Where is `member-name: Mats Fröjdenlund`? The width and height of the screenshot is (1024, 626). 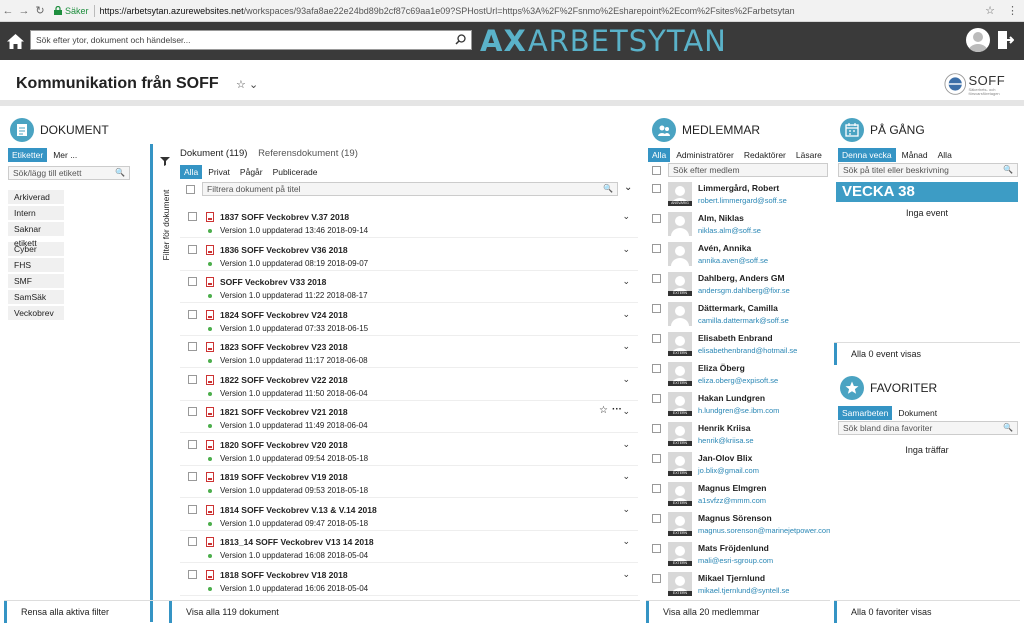 member-name: Mats Fröjdenlund is located at coordinates (733, 548).